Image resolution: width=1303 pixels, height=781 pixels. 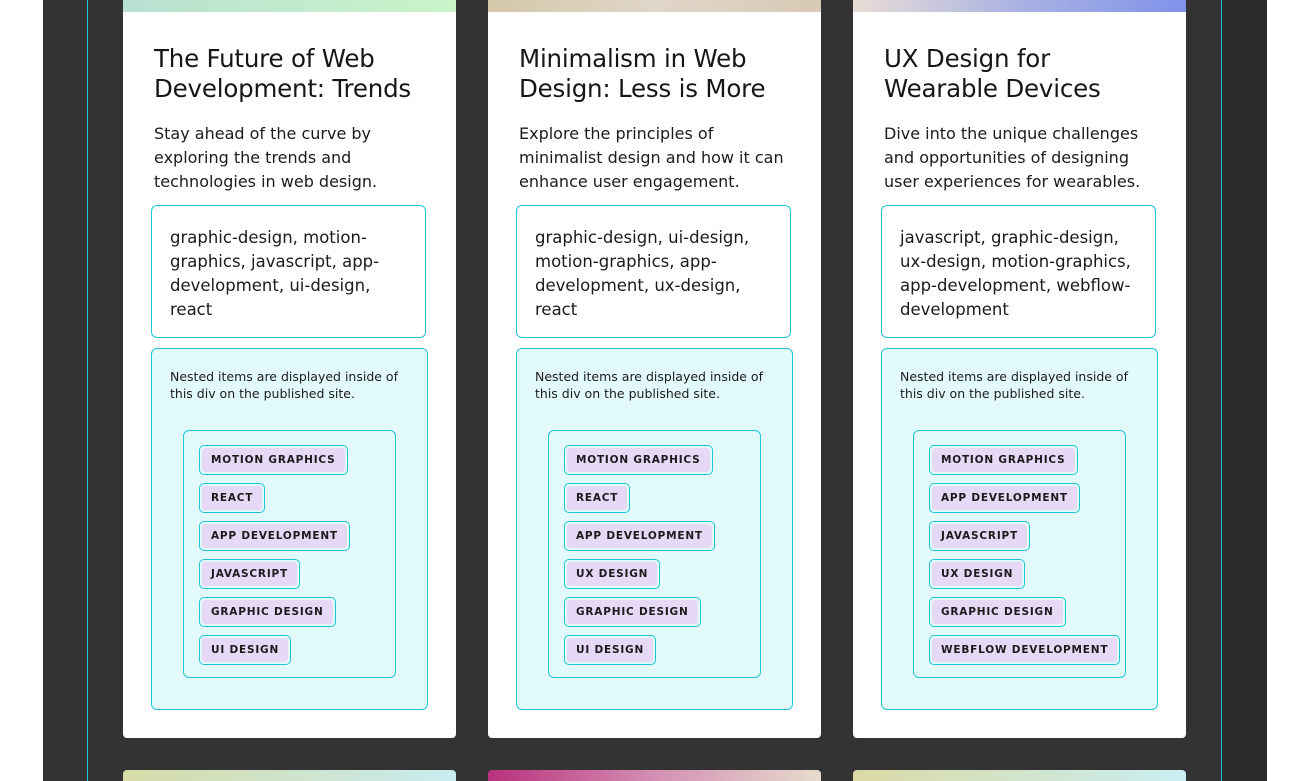 I want to click on card-title: Minimalism in Web Design: Less is More, so click(x=642, y=73).